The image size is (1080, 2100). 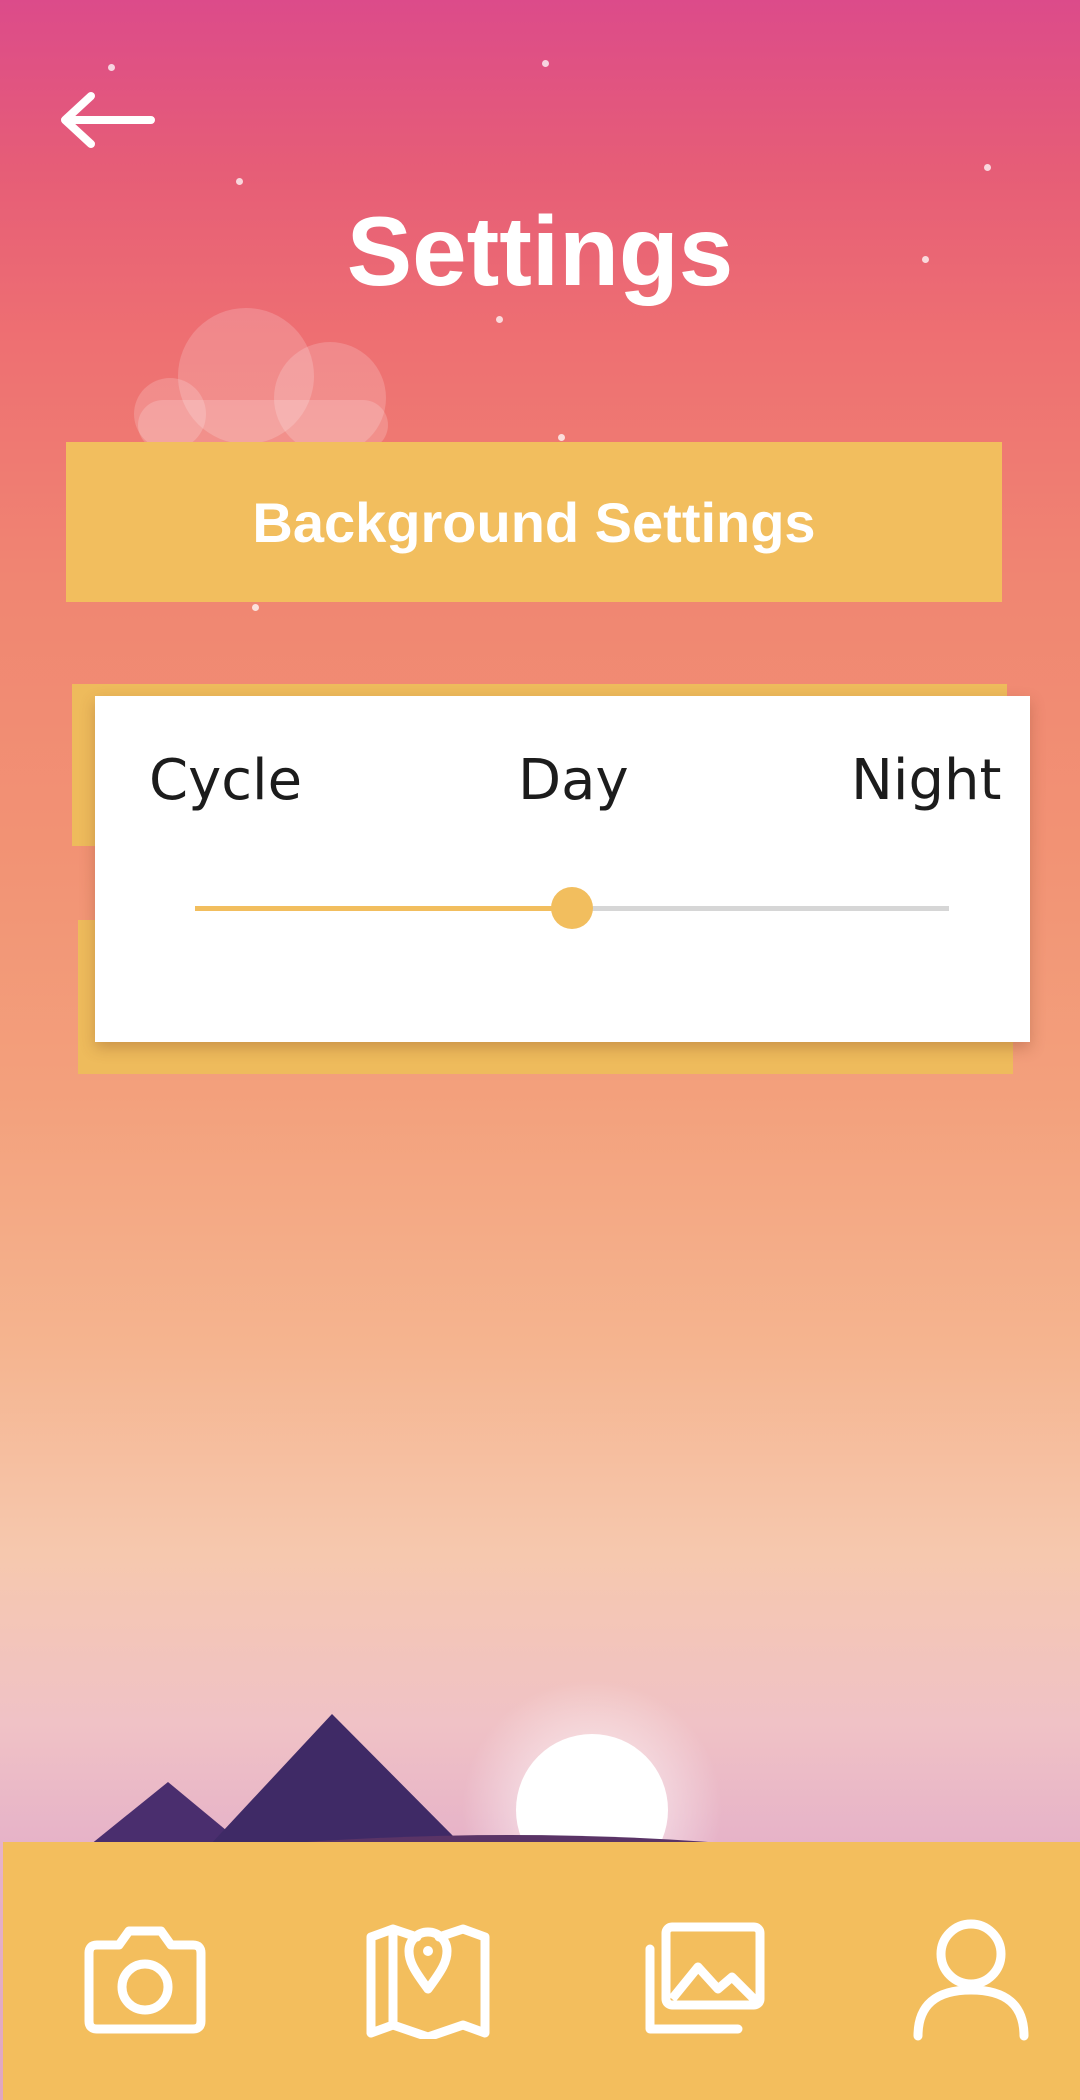 What do you see at coordinates (225, 780) in the screenshot?
I see `option-cycle: Cycle` at bounding box center [225, 780].